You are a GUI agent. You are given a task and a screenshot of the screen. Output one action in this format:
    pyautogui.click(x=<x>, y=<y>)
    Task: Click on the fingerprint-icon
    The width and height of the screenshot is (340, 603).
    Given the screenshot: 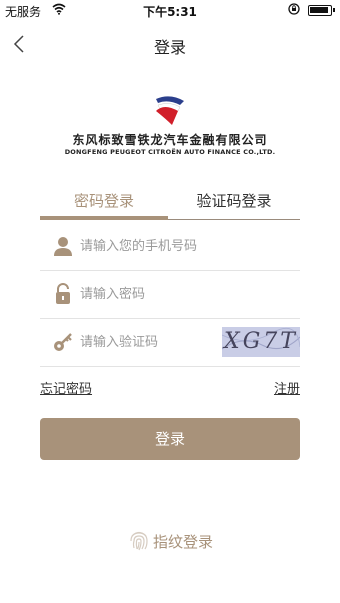 What is the action you would take?
    pyautogui.click(x=139, y=540)
    